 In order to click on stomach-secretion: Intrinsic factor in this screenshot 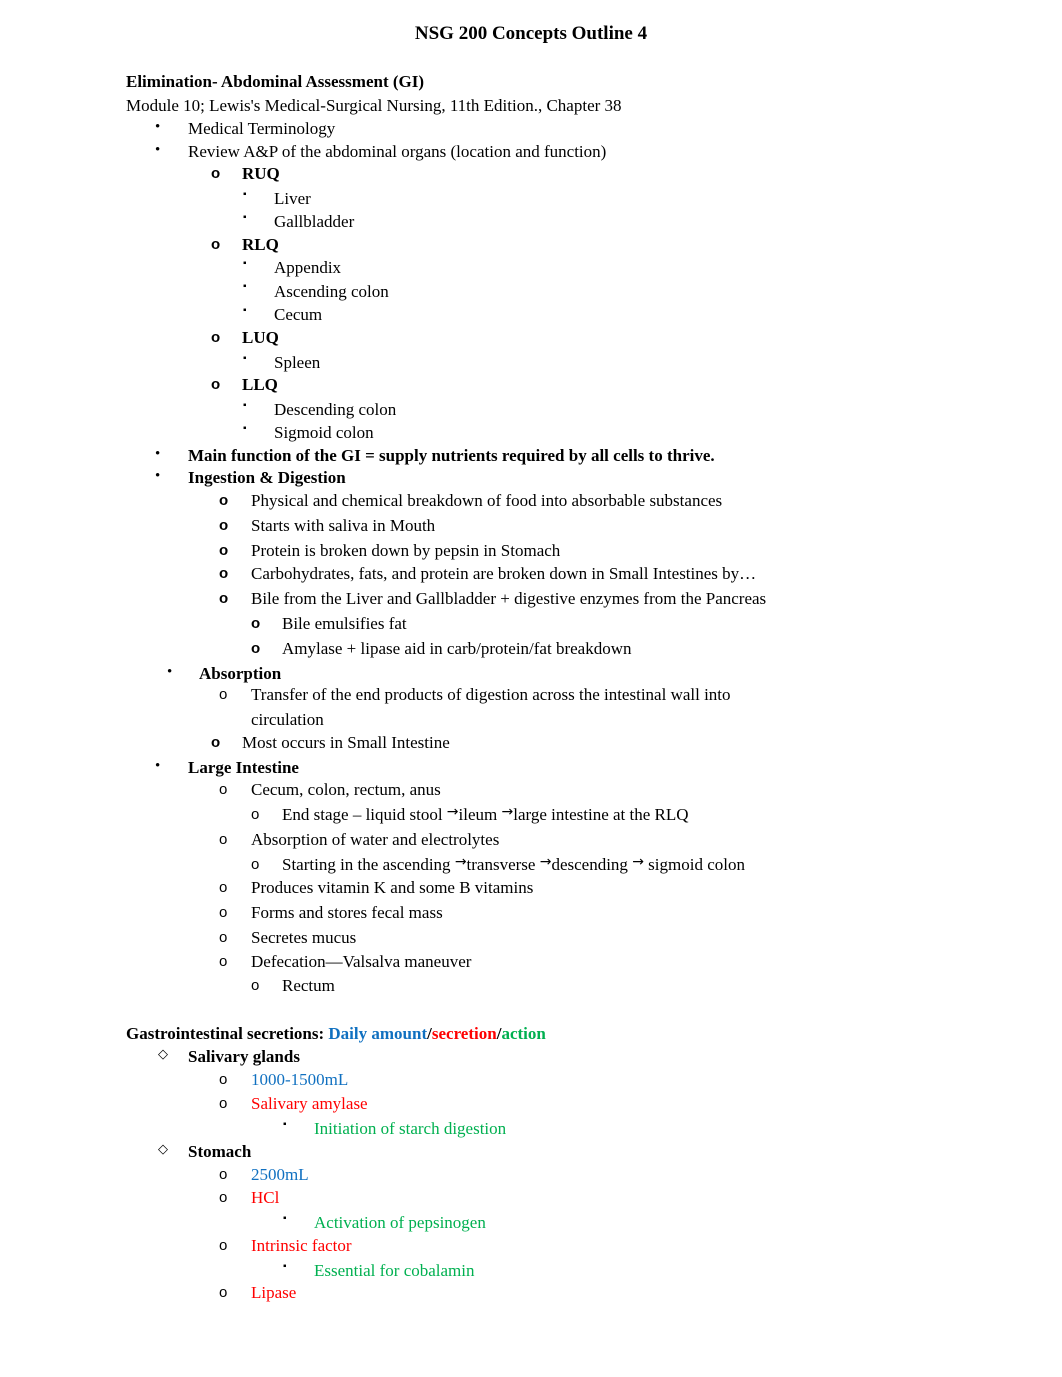, I will do `click(301, 1245)`.